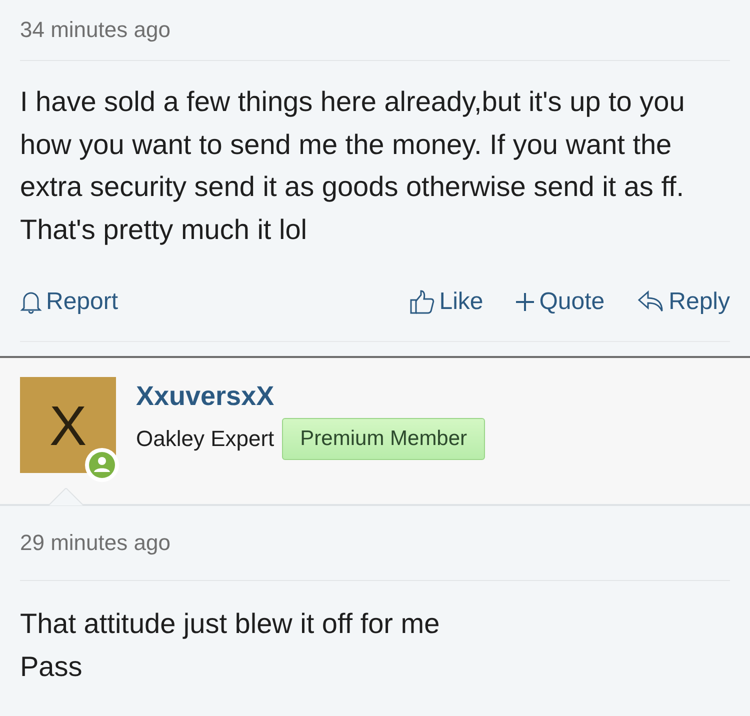  What do you see at coordinates (446, 302) in the screenshot?
I see `like-link: Like` at bounding box center [446, 302].